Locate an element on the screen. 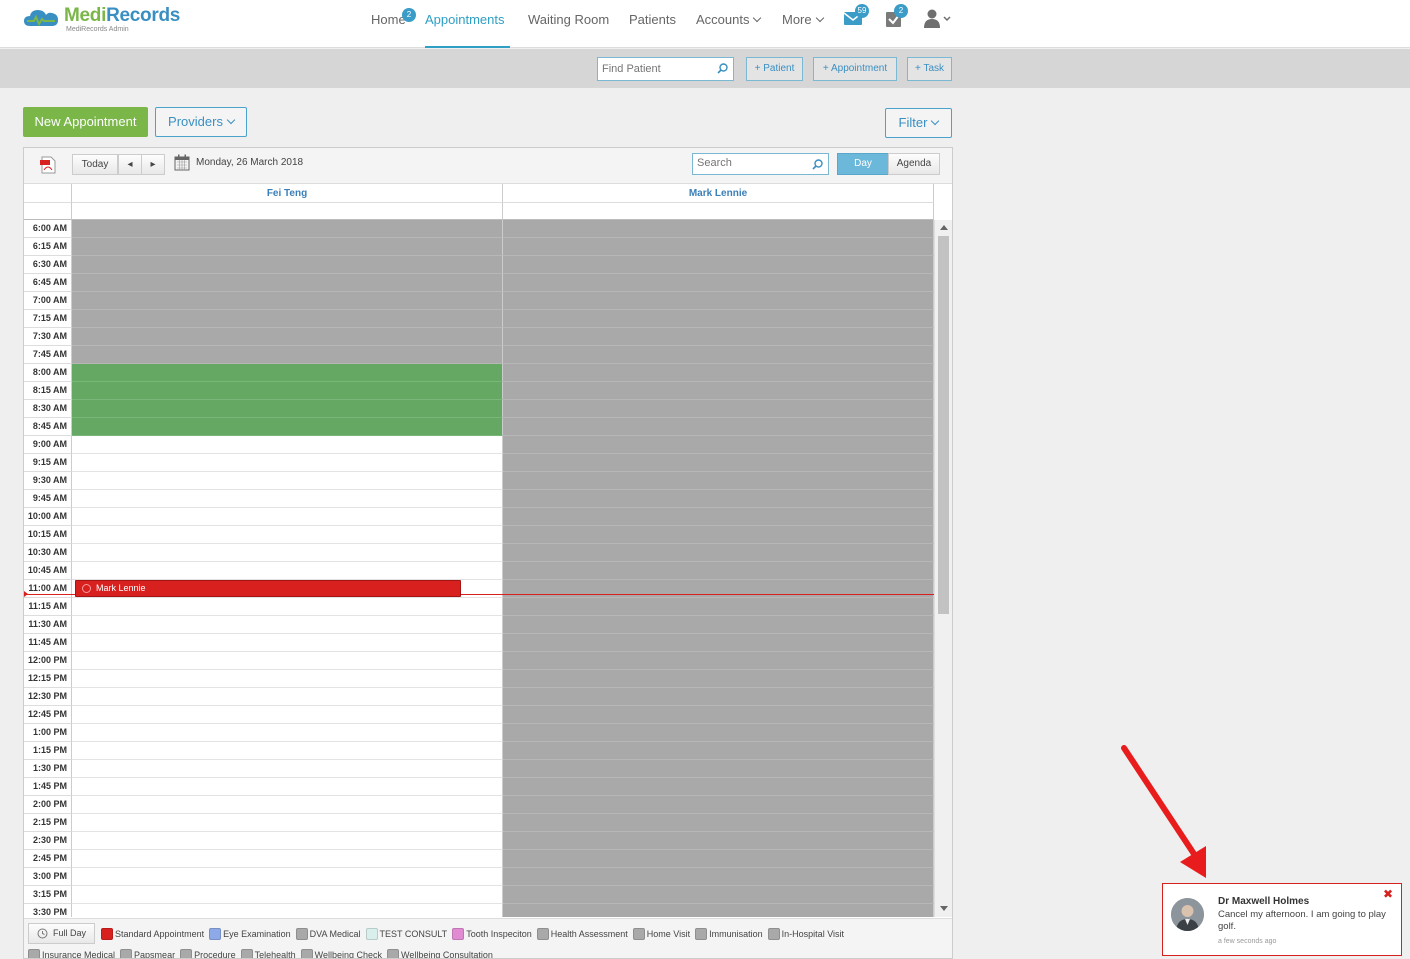 The height and width of the screenshot is (959, 1410). legend-item: Wellbeing Check is located at coordinates (341, 953).